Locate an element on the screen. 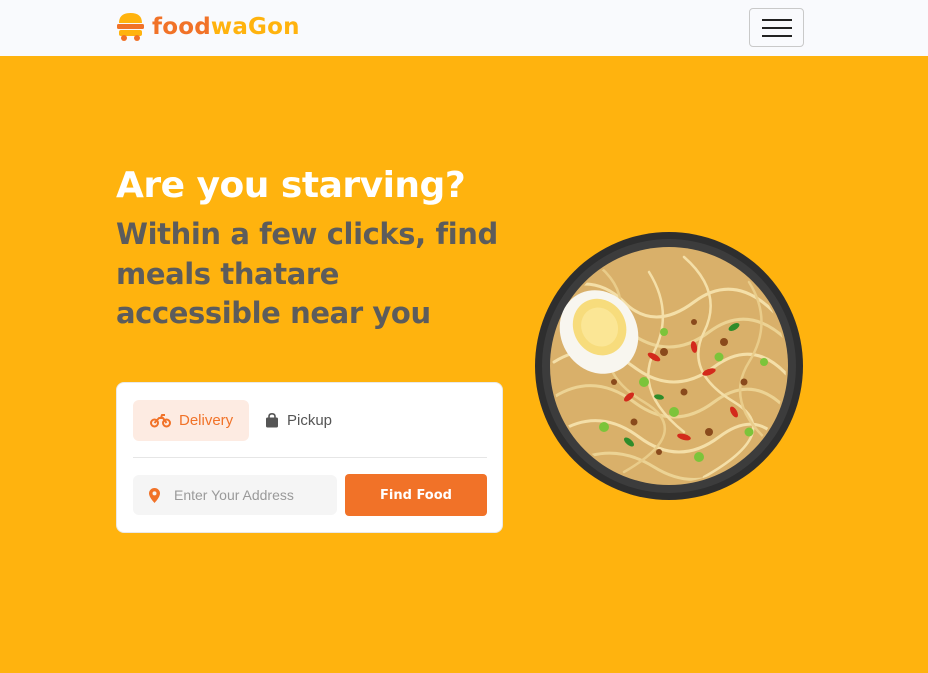 This screenshot has height=673, width=928. noodle-bowl-image is located at coordinates (669, 366).